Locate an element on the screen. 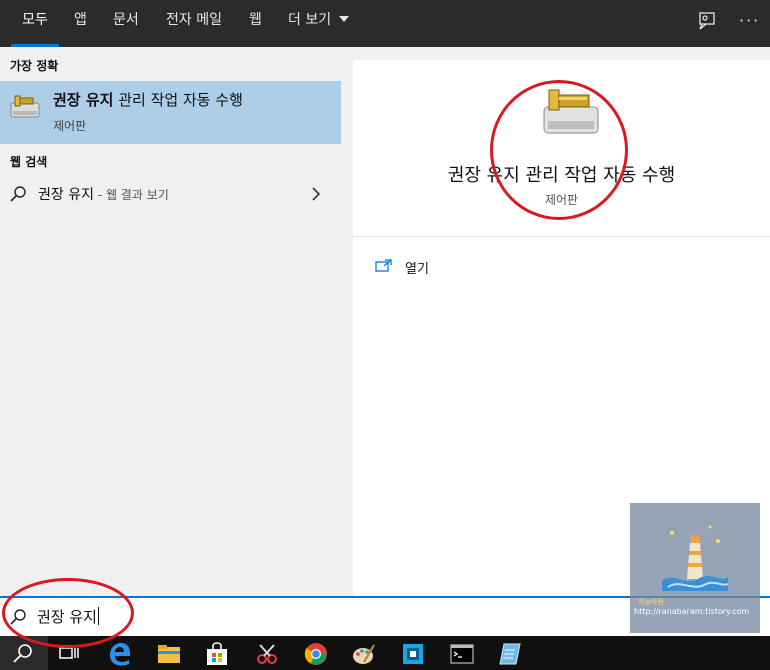 This screenshot has width=770, height=670. web-search-label: 권장 유지 - 웹 결과 보기 is located at coordinates (103, 195).